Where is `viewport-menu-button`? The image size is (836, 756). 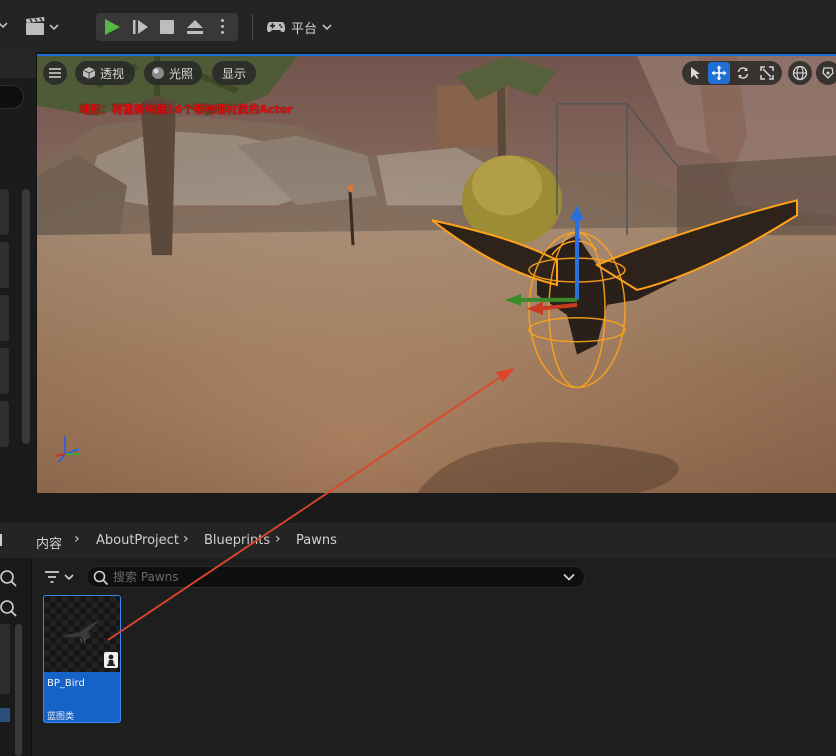 viewport-menu-button is located at coordinates (55, 73).